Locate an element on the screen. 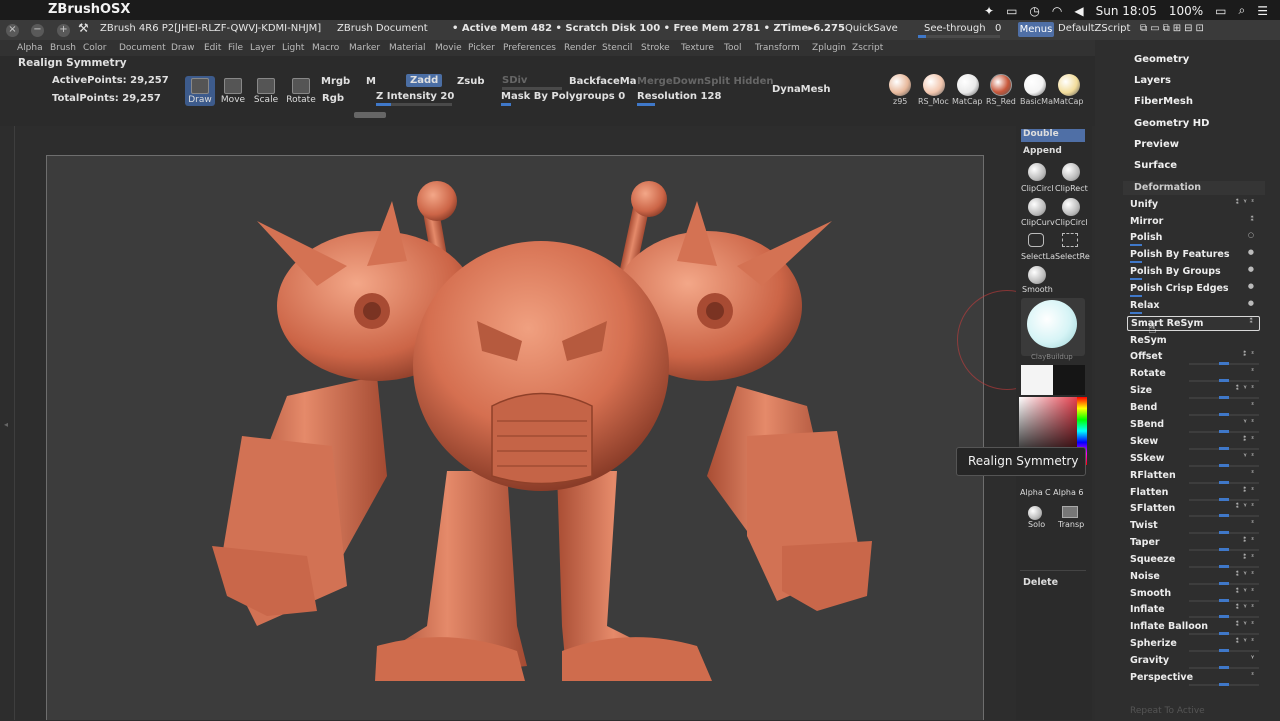 The width and height of the screenshot is (1280, 721). shelf-scroll-handle is located at coordinates (370, 115).